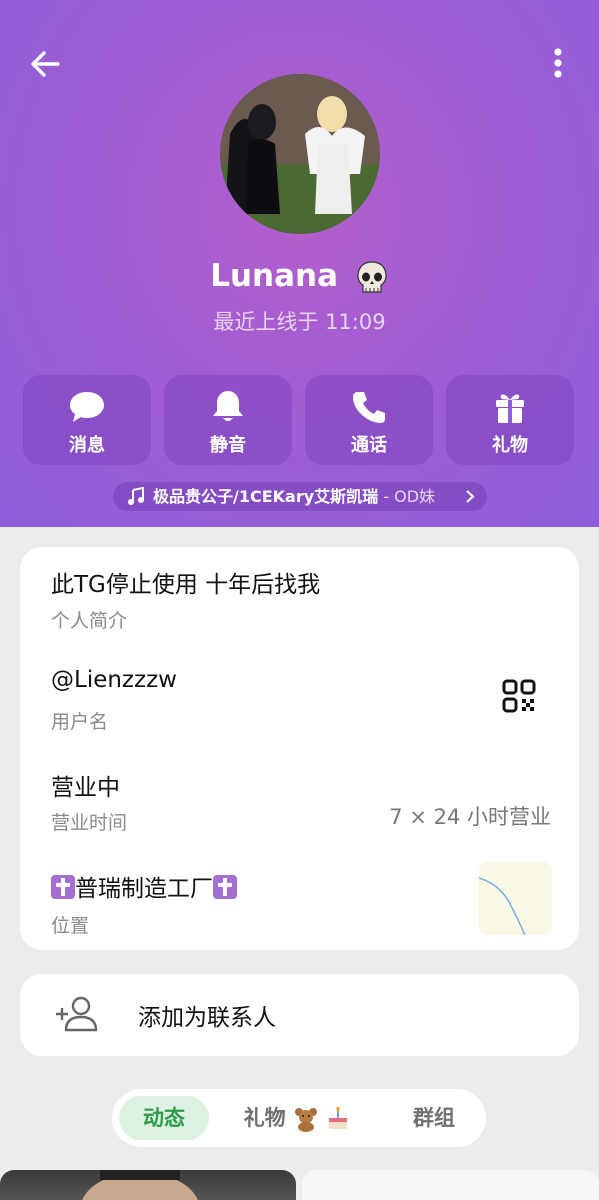  I want to click on username-text: @Lienzzzw, so click(114, 680).